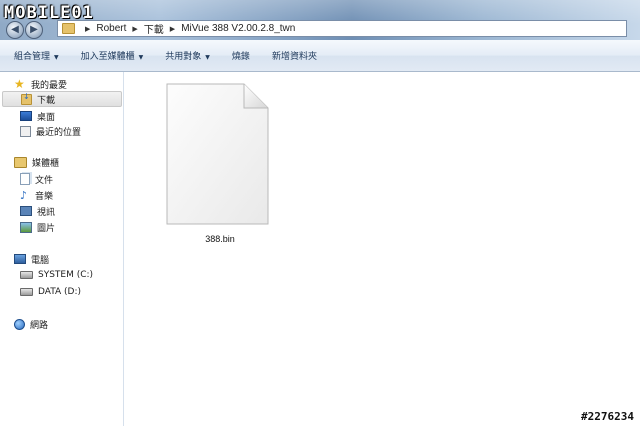 This screenshot has width=640, height=426. I want to click on add-to-library-button: 加入至媒體櫃 ▼, so click(112, 55).